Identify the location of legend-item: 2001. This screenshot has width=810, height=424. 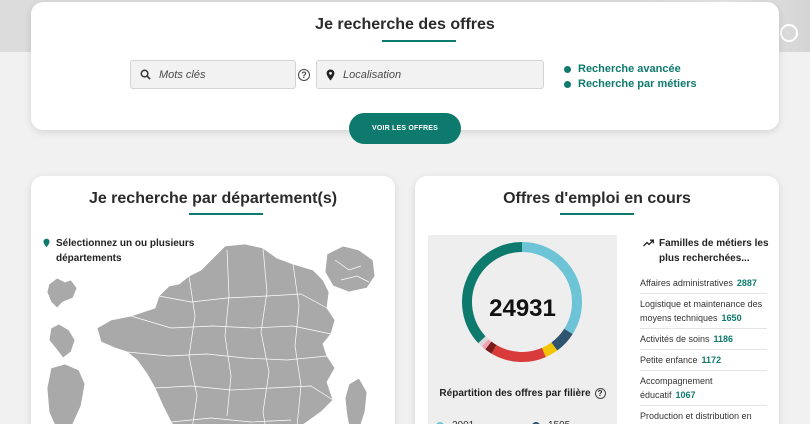
(455, 422).